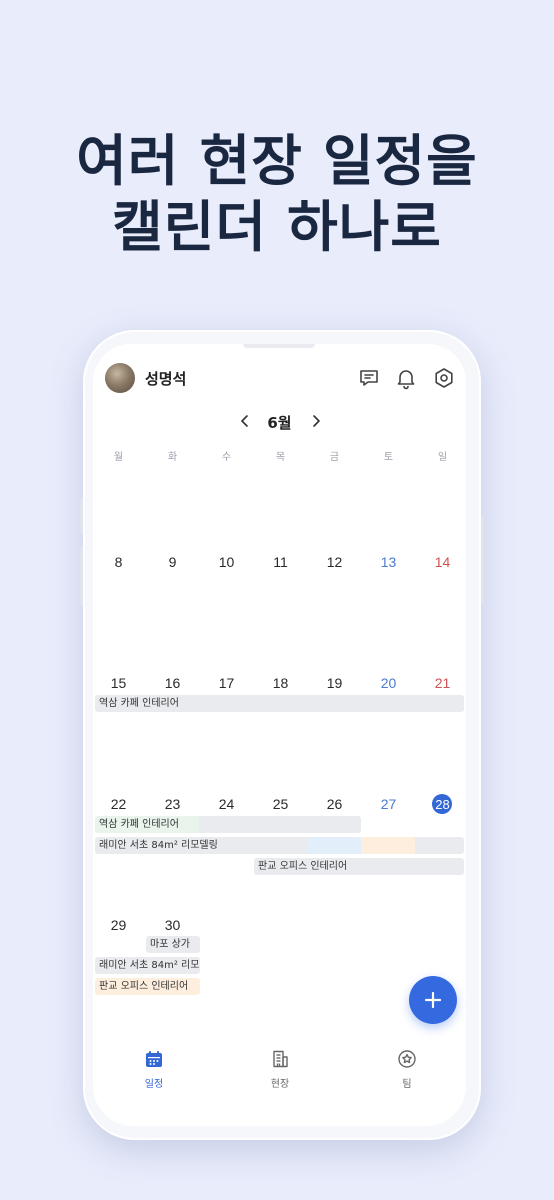 The height and width of the screenshot is (1200, 554). Describe the element at coordinates (119, 925) in the screenshot. I see `day-cell: 29` at that location.